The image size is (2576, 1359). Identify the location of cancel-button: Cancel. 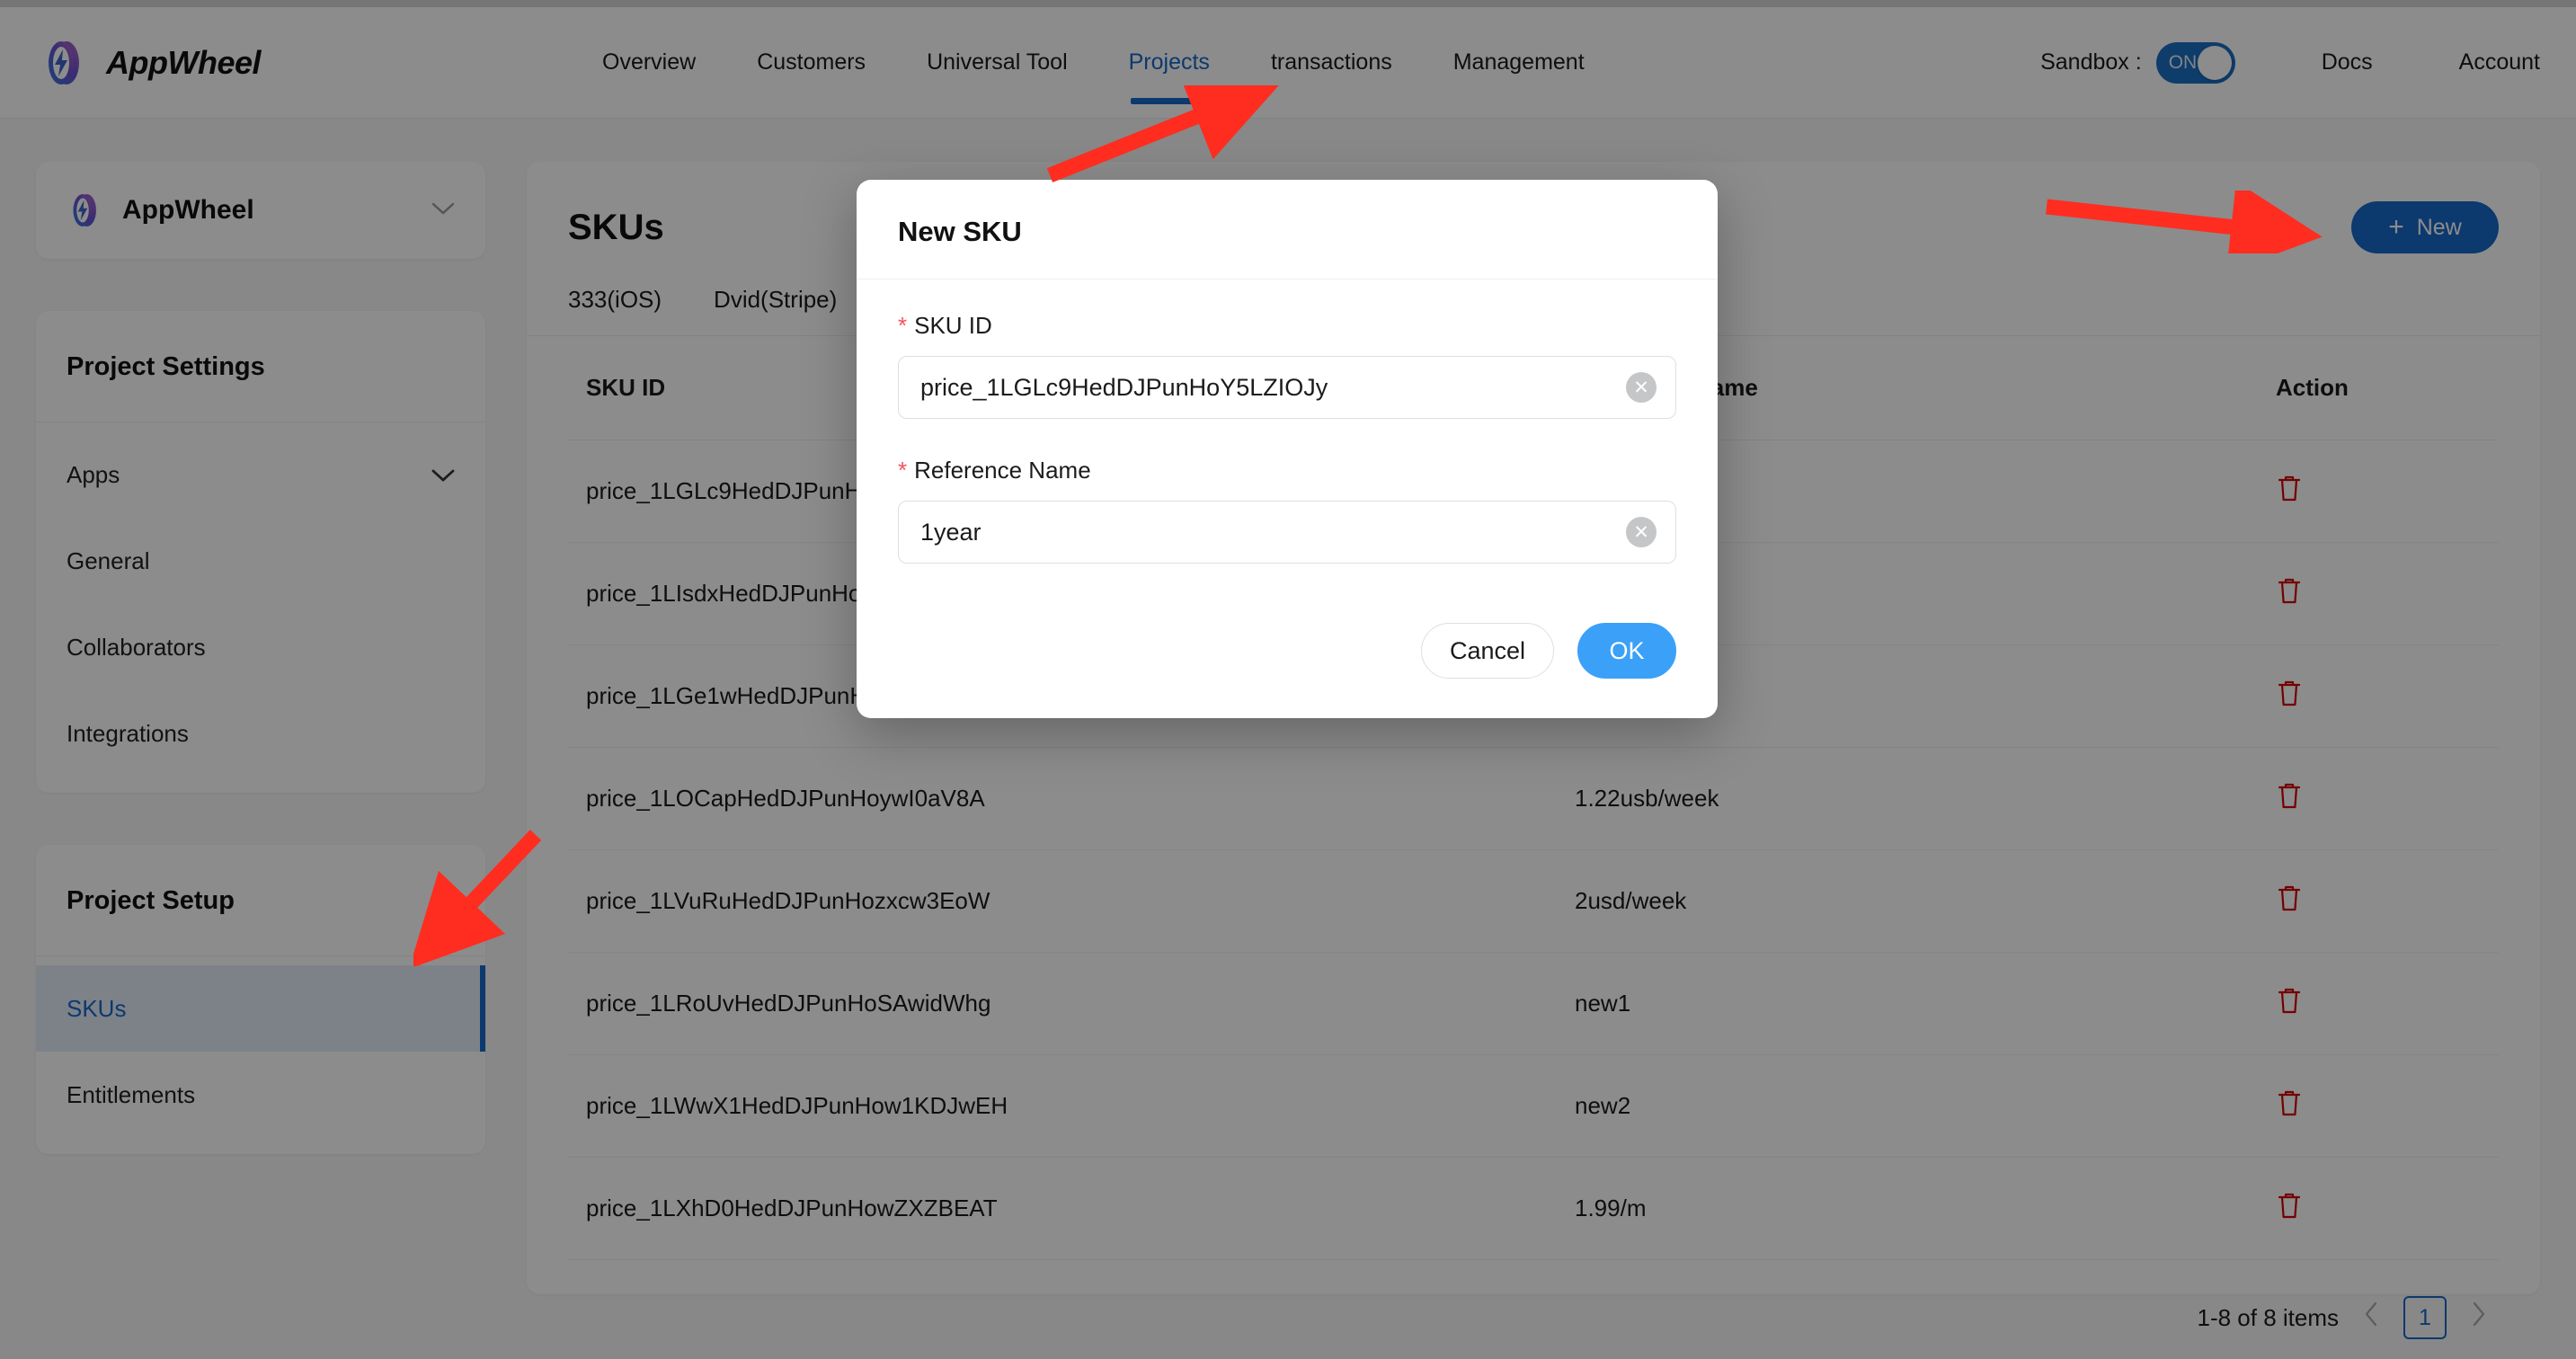
(1487, 651).